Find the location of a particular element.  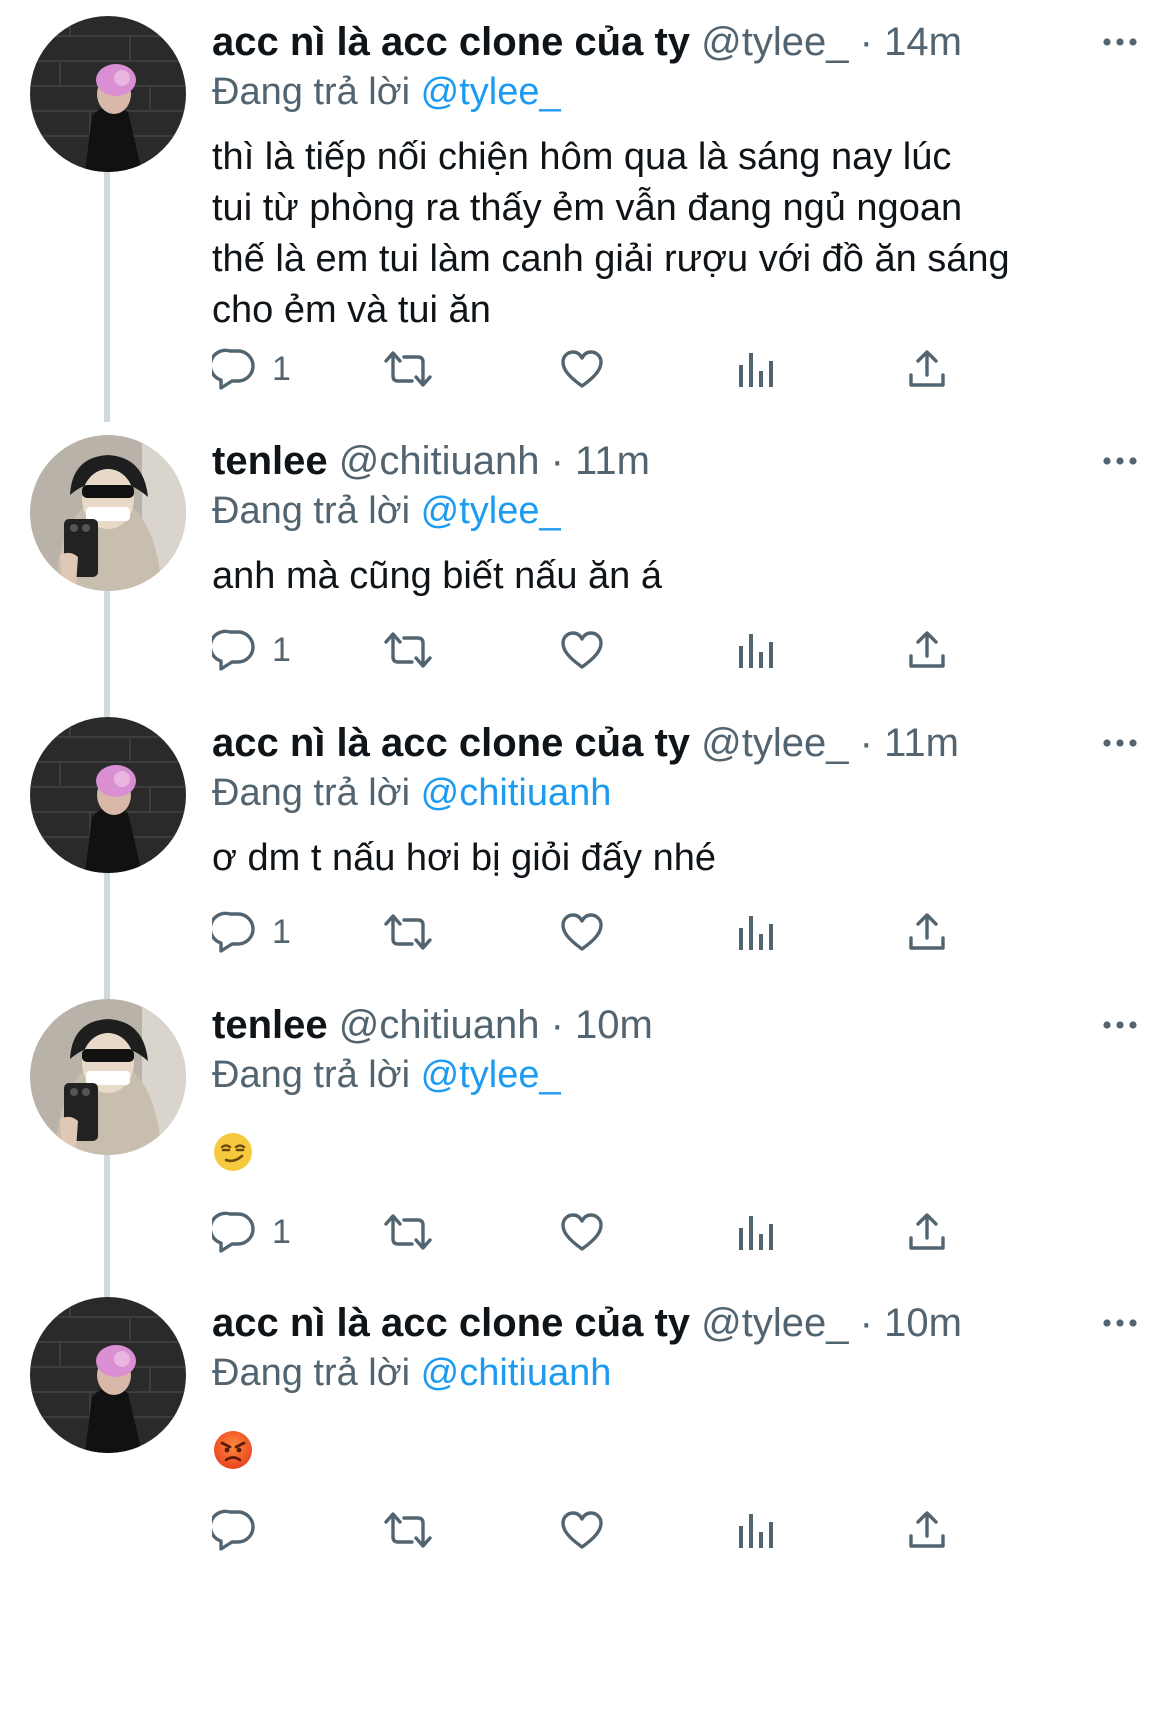

reply-count: 1 is located at coordinates (281, 368).